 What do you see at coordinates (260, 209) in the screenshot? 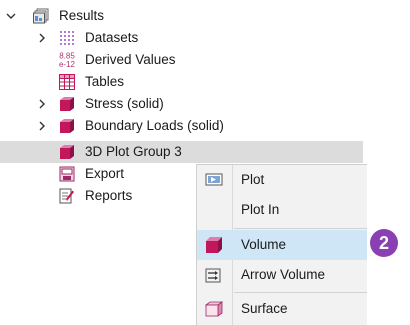
I see `menu-label-plot-in: Plot In` at bounding box center [260, 209].